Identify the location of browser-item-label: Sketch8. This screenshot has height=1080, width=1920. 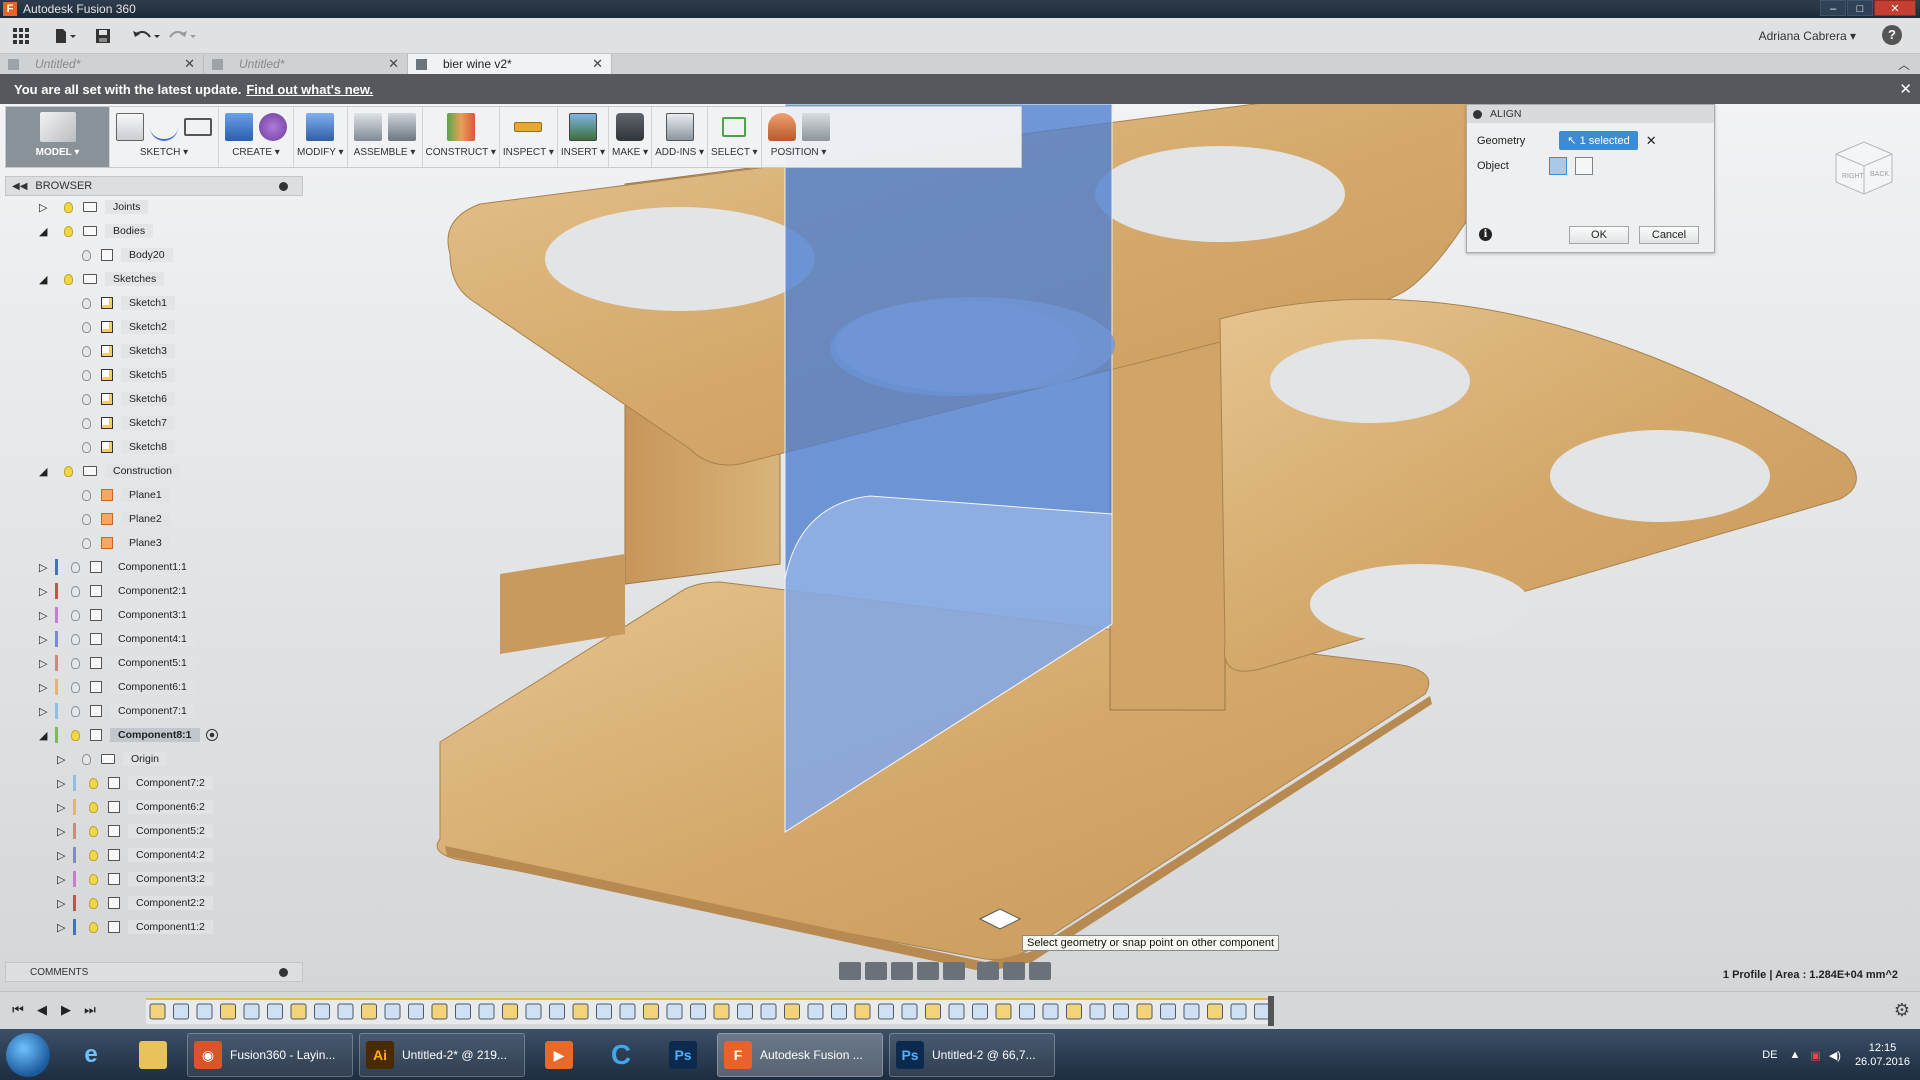
(148, 447).